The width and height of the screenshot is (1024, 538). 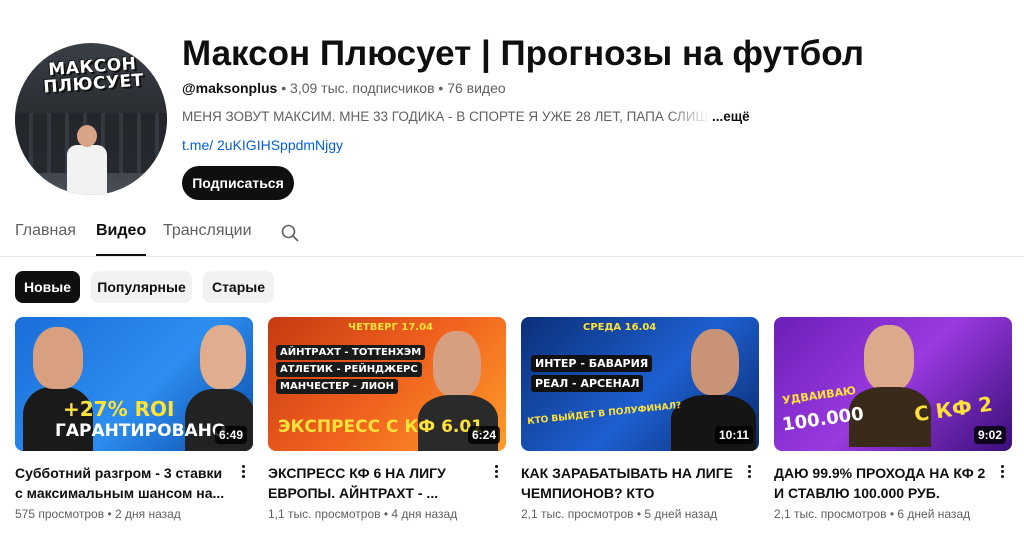 I want to click on video-duration: 9:02, so click(x=989, y=435).